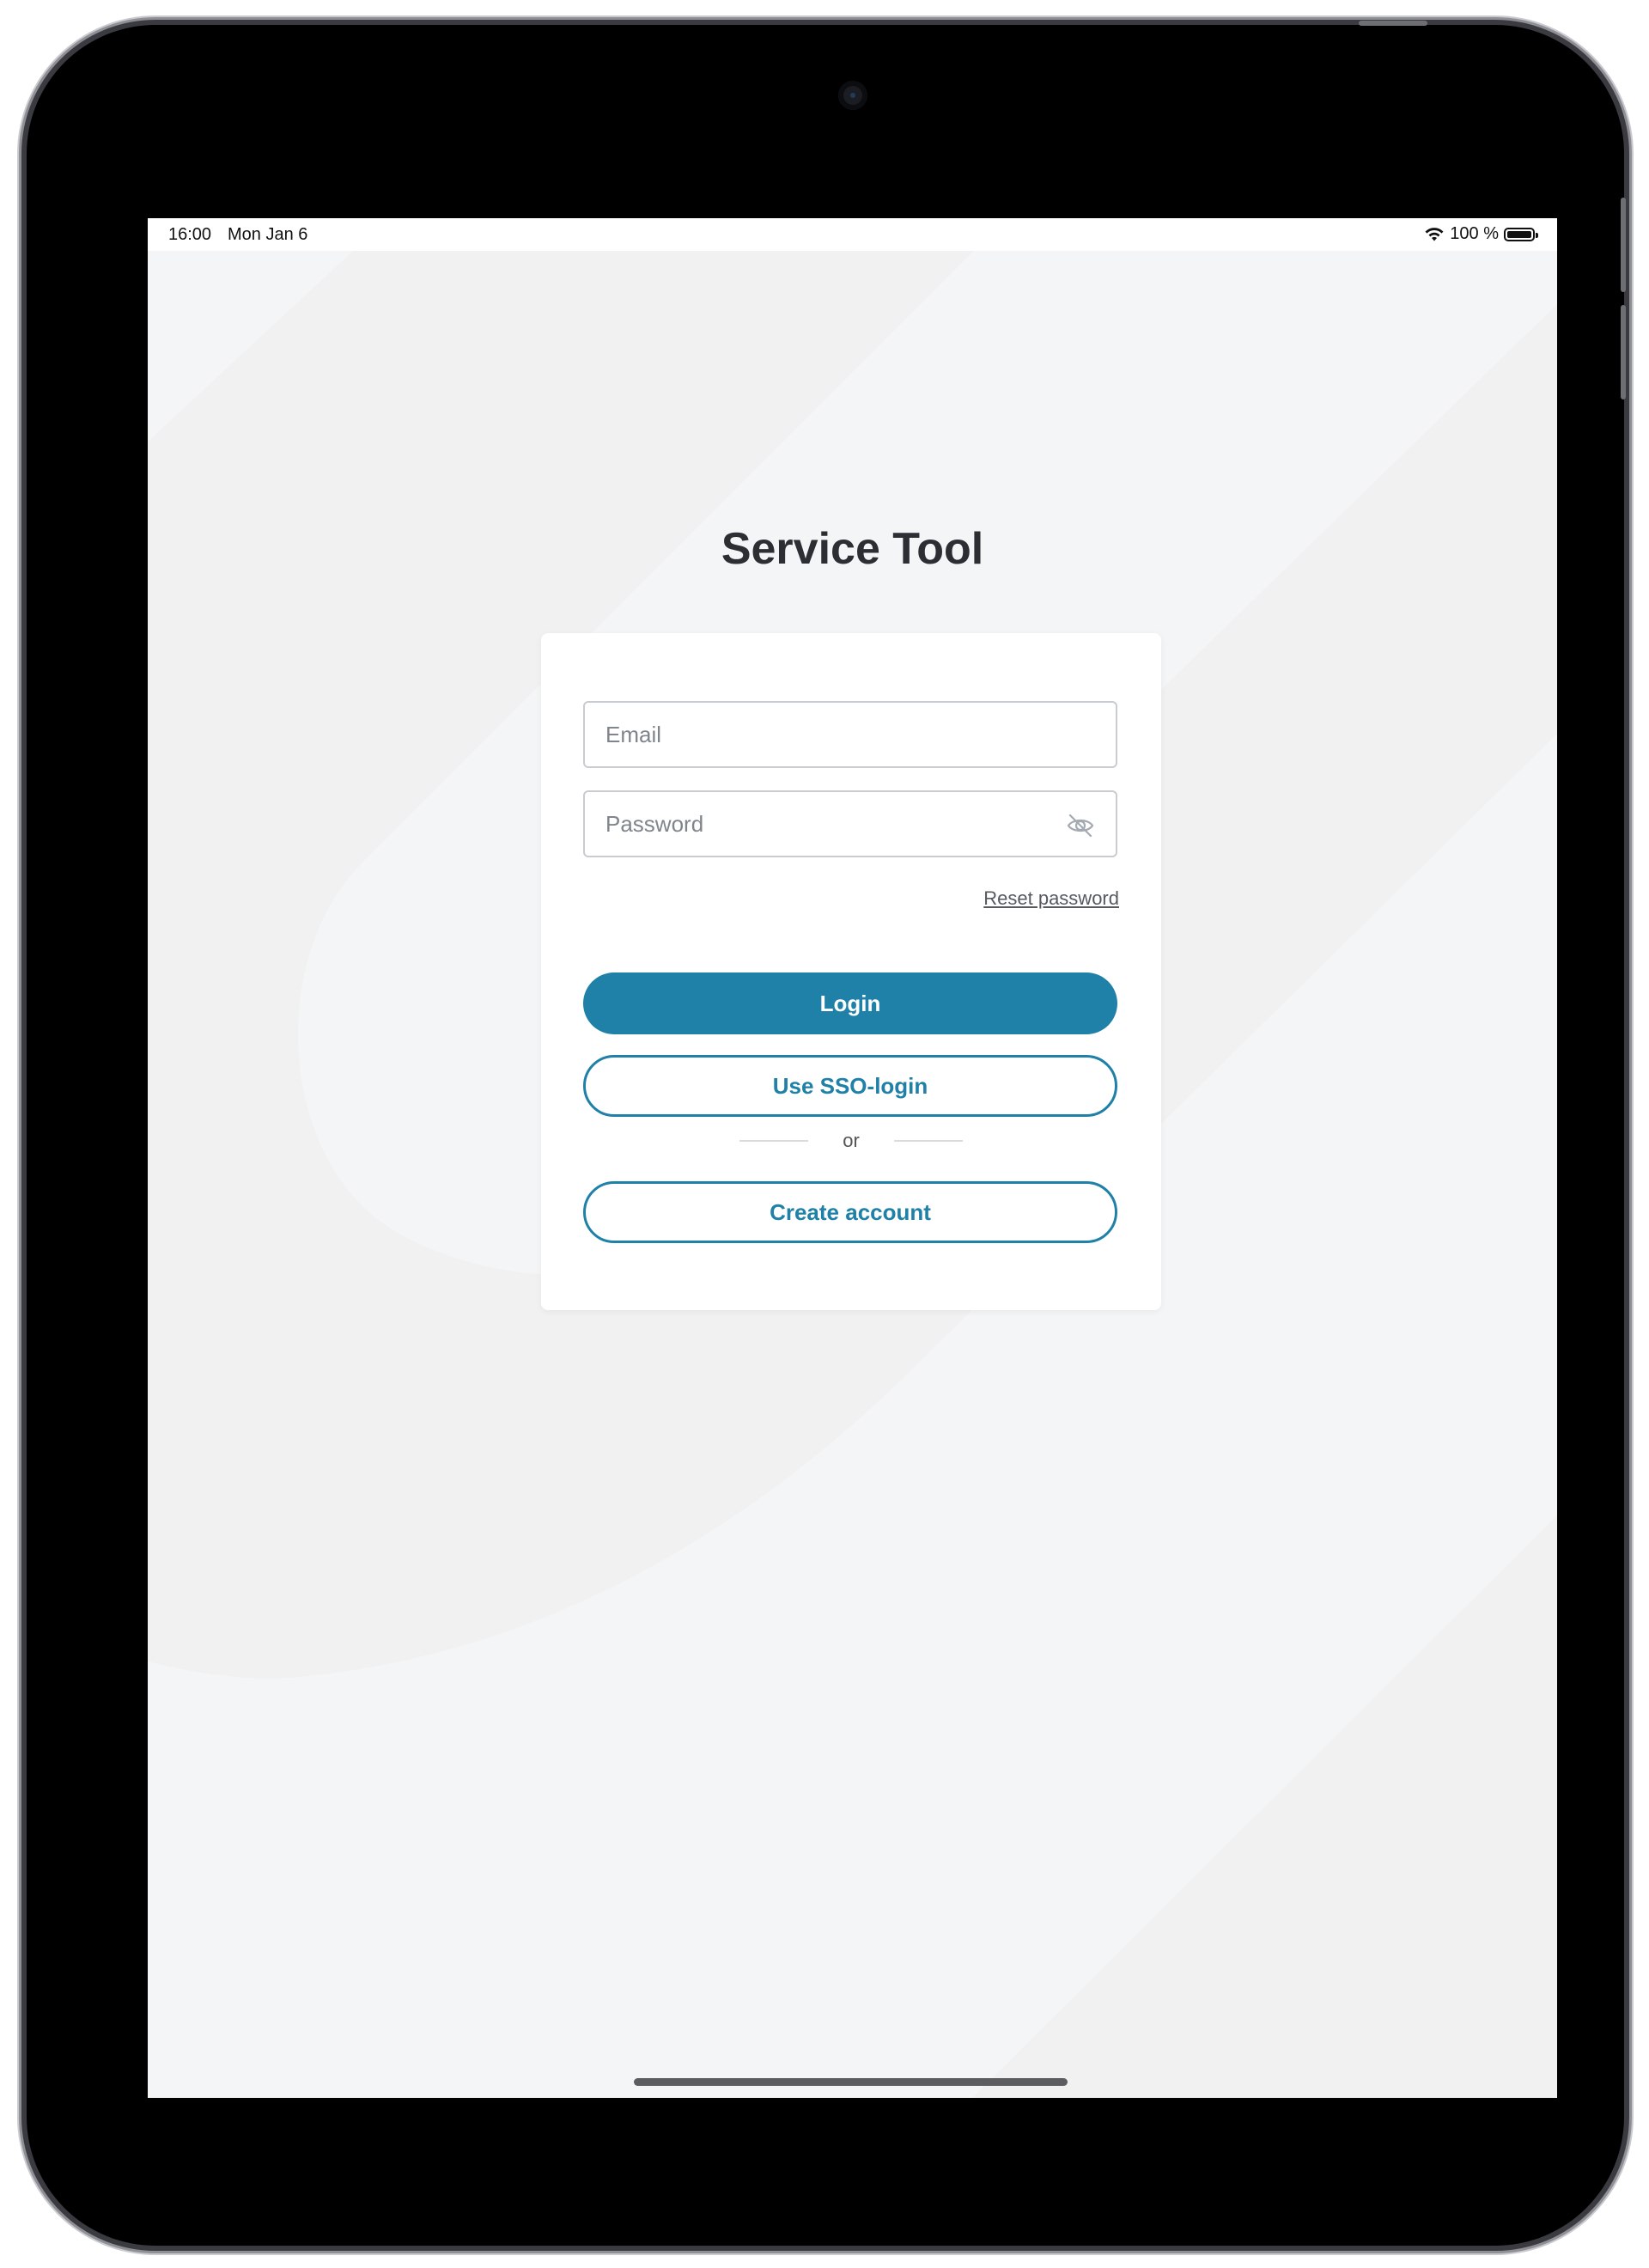 This screenshot has width=1649, height=2268. What do you see at coordinates (853, 234) in the screenshot?
I see `status-bar: 16:00 Mon Jan 6 100 %` at bounding box center [853, 234].